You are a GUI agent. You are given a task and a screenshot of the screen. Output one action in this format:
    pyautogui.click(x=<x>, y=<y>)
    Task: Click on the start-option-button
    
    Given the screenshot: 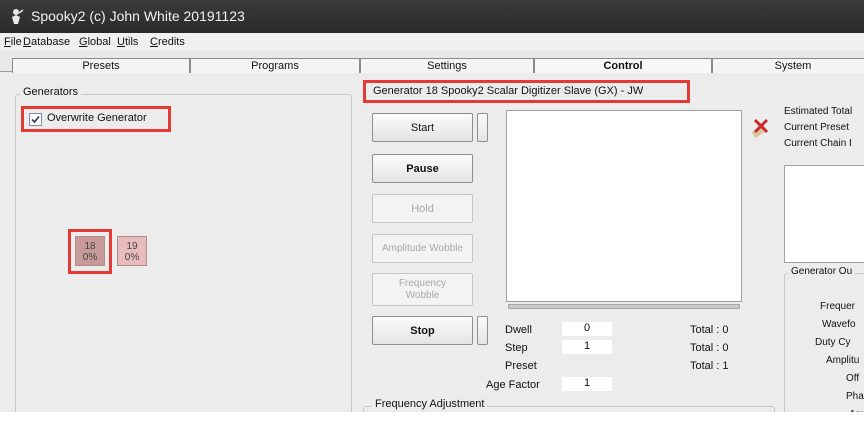 What is the action you would take?
    pyautogui.click(x=482, y=127)
    